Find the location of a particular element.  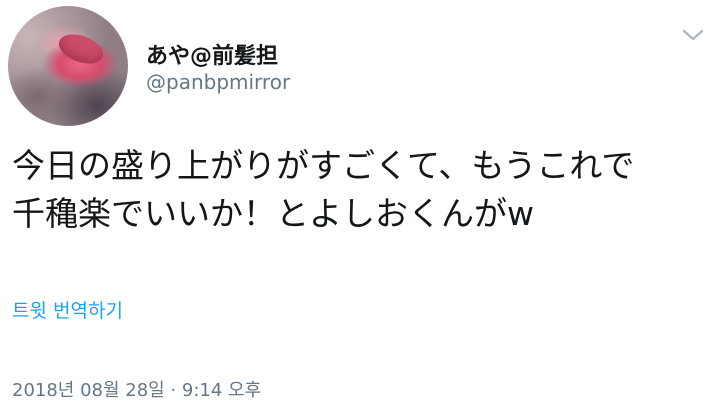

tweet-menu-button is located at coordinates (693, 35).